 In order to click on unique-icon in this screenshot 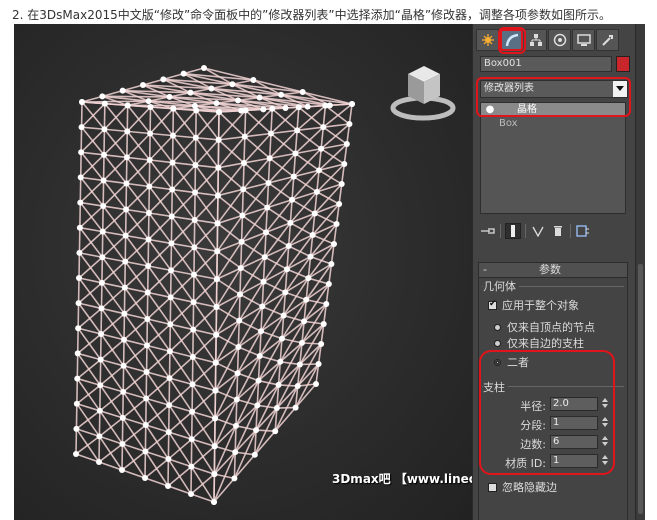, I will do `click(538, 231)`.